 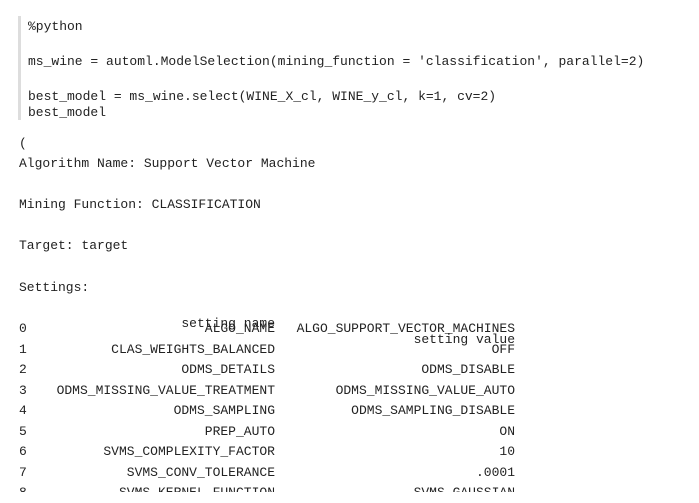 What do you see at coordinates (74, 245) in the screenshot?
I see `target: Target: target` at bounding box center [74, 245].